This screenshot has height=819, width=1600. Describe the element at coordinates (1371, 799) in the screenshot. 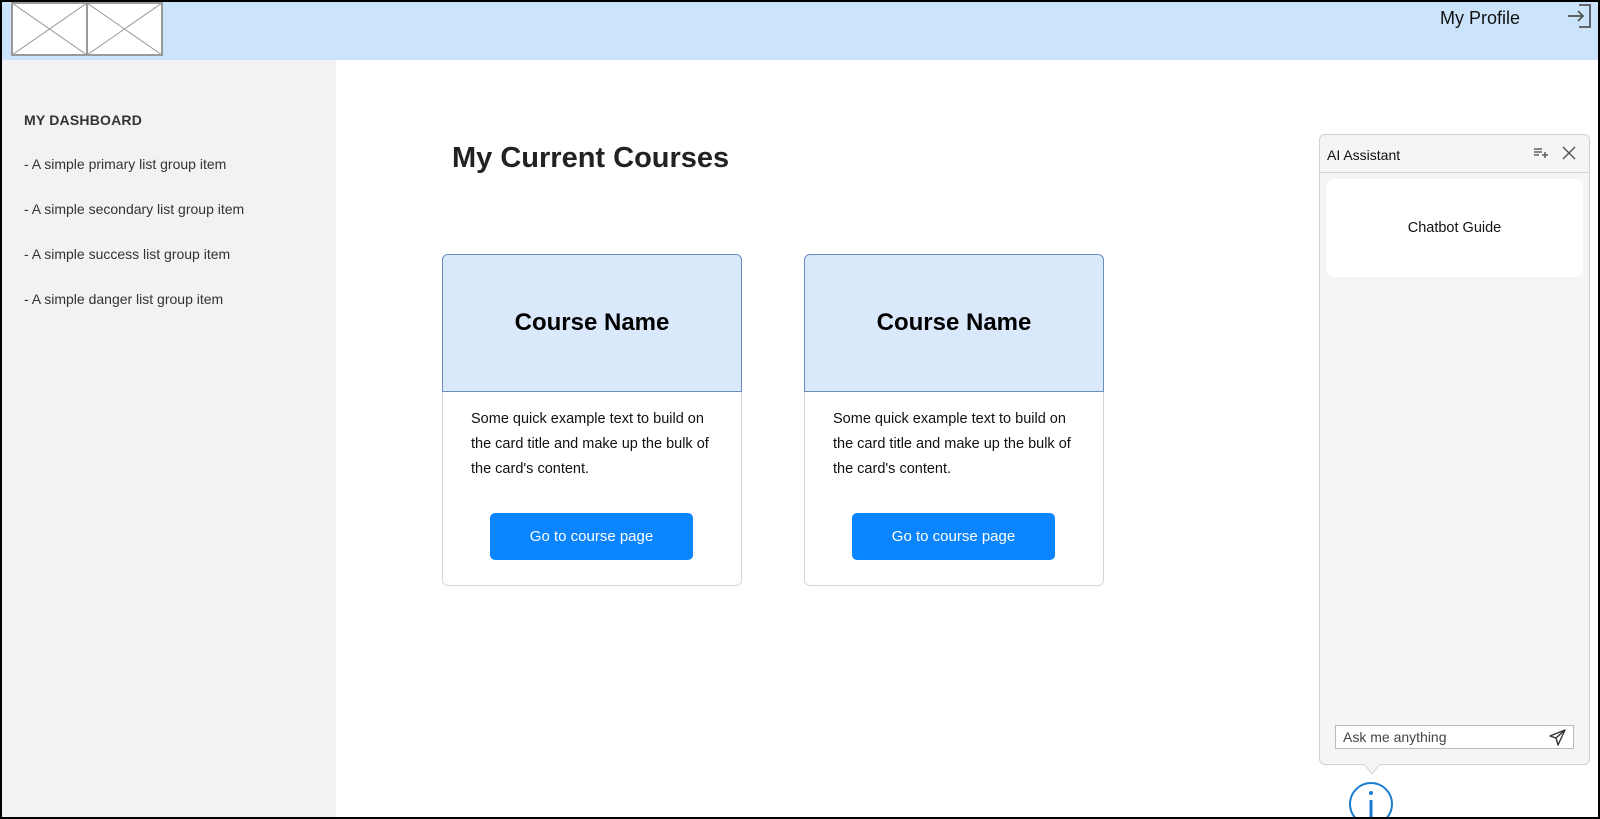

I see `info-icon` at that location.